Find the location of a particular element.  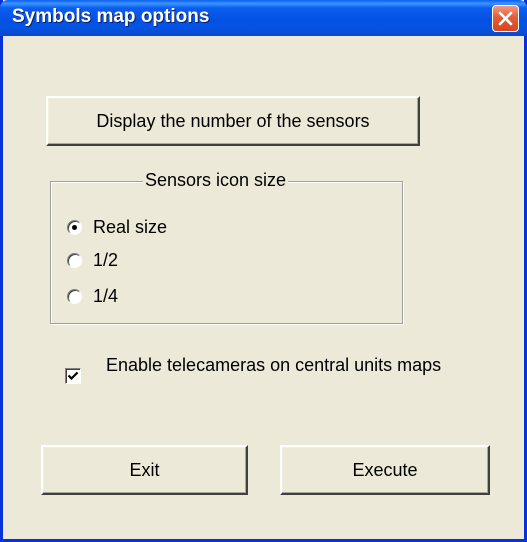

execute-button-label: Execute is located at coordinates (385, 469).